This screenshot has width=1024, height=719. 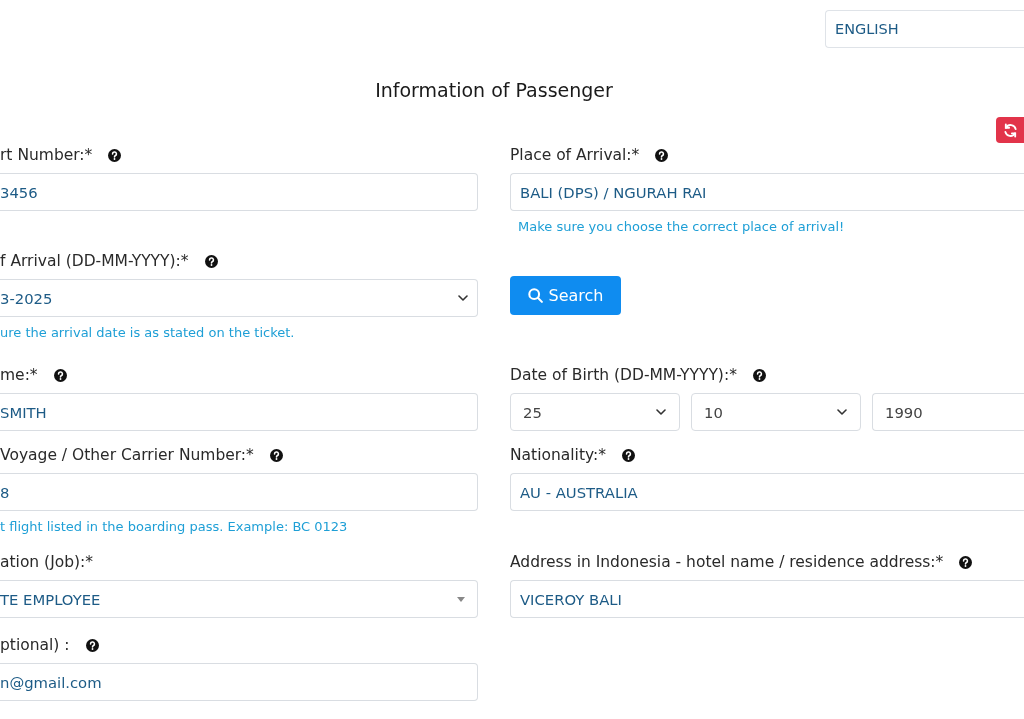 What do you see at coordinates (148, 333) in the screenshot?
I see `hint-text: ure the arrival date is as stated on the ticket.` at bounding box center [148, 333].